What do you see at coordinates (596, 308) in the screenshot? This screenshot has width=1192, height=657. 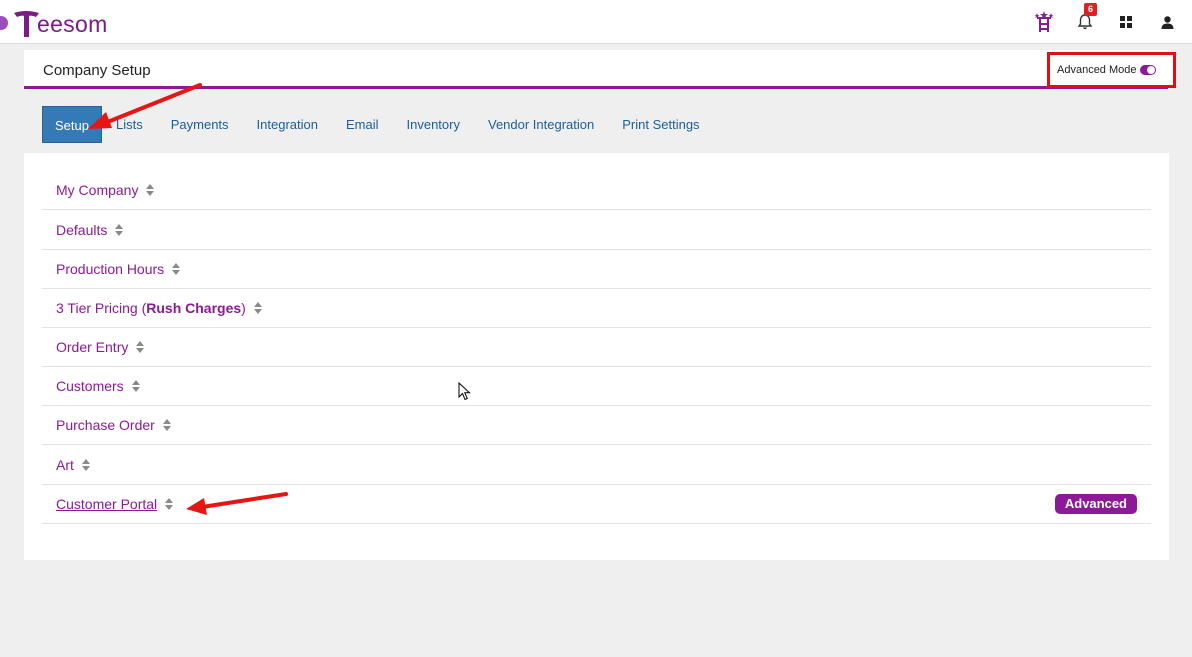 I see `list-item: 3 Tier Pricing (Rush Charges)` at bounding box center [596, 308].